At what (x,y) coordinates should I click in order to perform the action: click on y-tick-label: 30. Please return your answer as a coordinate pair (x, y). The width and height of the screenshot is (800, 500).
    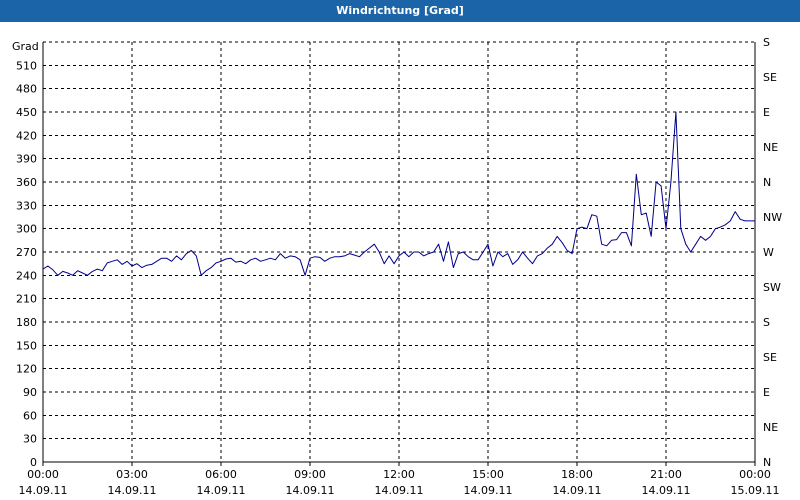
    Looking at the image, I should click on (30, 439).